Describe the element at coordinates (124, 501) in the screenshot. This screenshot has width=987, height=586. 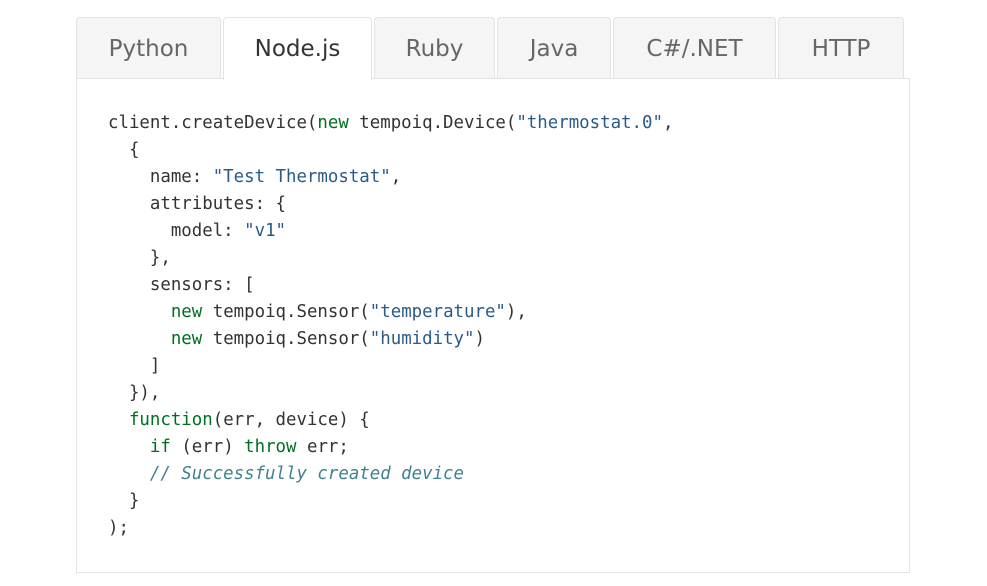
I see `code-token: }` at that location.